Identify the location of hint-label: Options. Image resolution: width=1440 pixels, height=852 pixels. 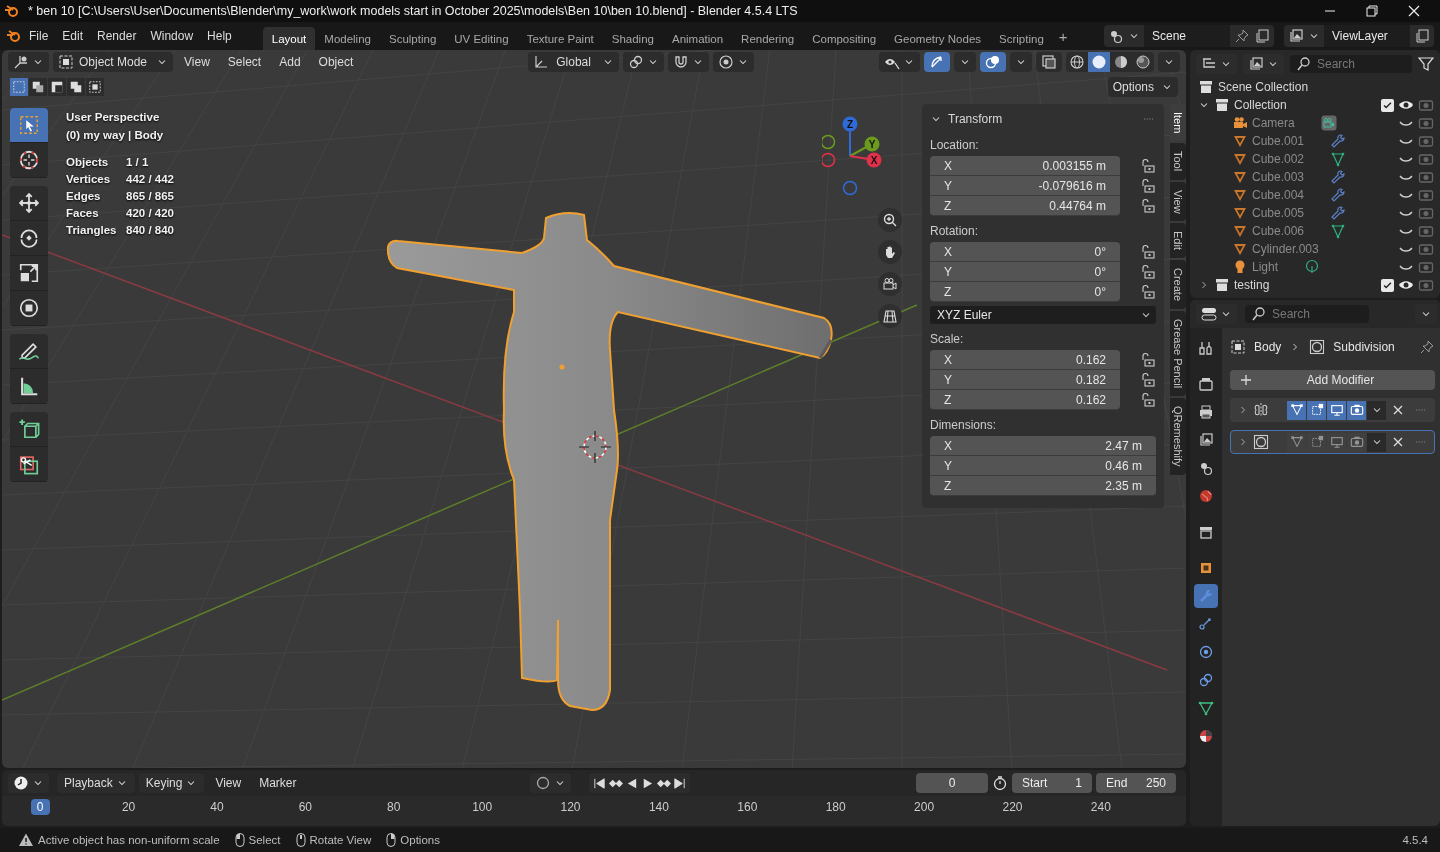
(420, 840).